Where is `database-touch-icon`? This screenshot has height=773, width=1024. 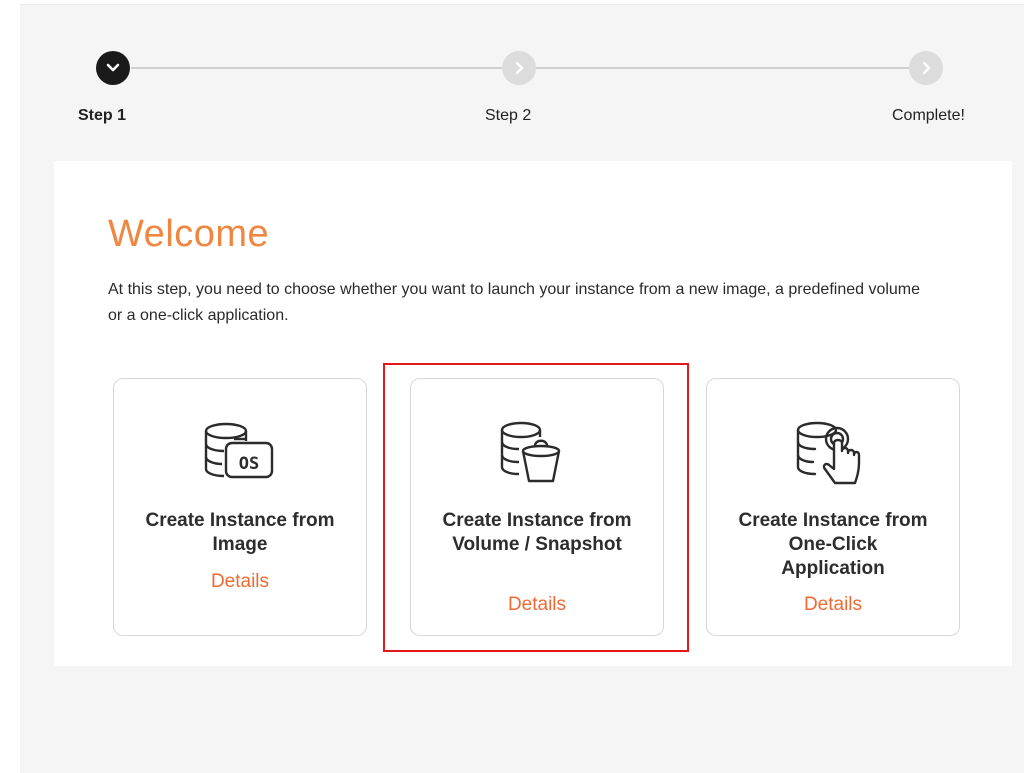
database-touch-icon is located at coordinates (828, 453).